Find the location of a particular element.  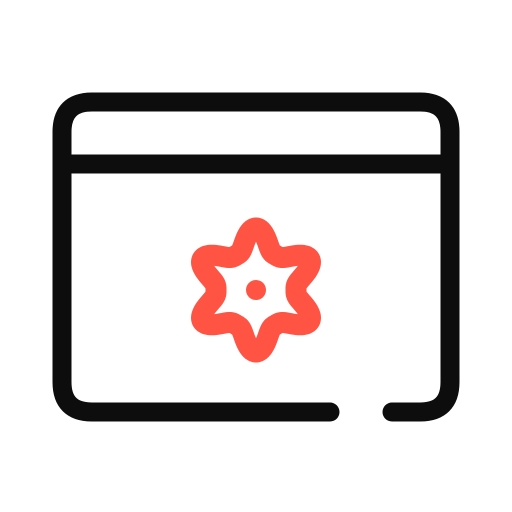

gear-center-dot is located at coordinates (256, 290).